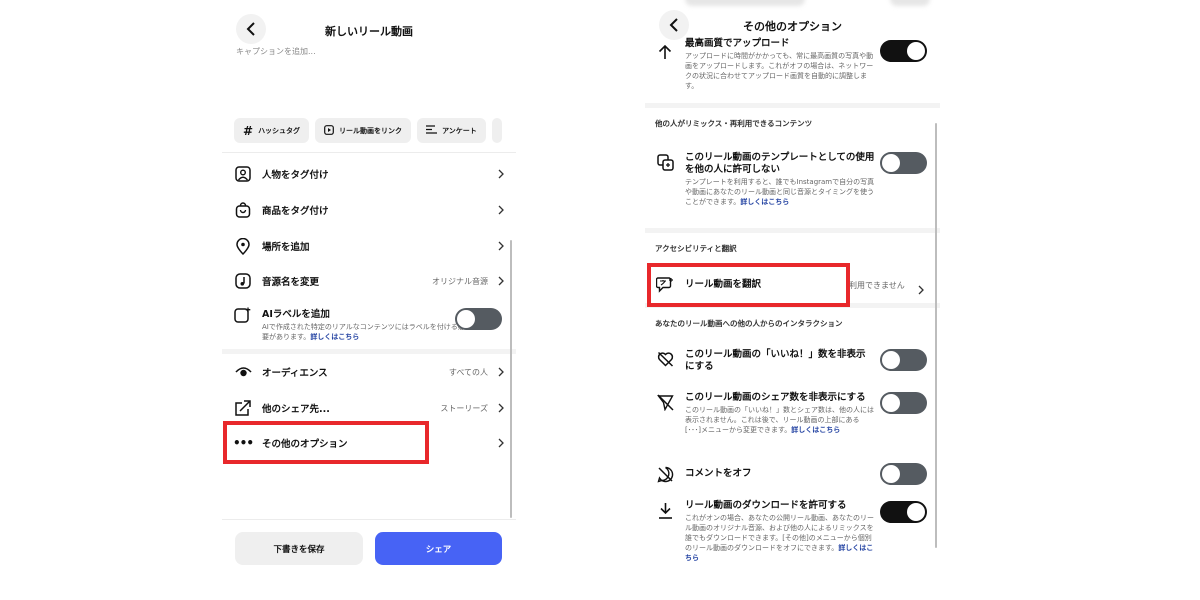 The width and height of the screenshot is (1200, 600). What do you see at coordinates (792, 26) in the screenshot?
I see `page-title: その他のオプション` at bounding box center [792, 26].